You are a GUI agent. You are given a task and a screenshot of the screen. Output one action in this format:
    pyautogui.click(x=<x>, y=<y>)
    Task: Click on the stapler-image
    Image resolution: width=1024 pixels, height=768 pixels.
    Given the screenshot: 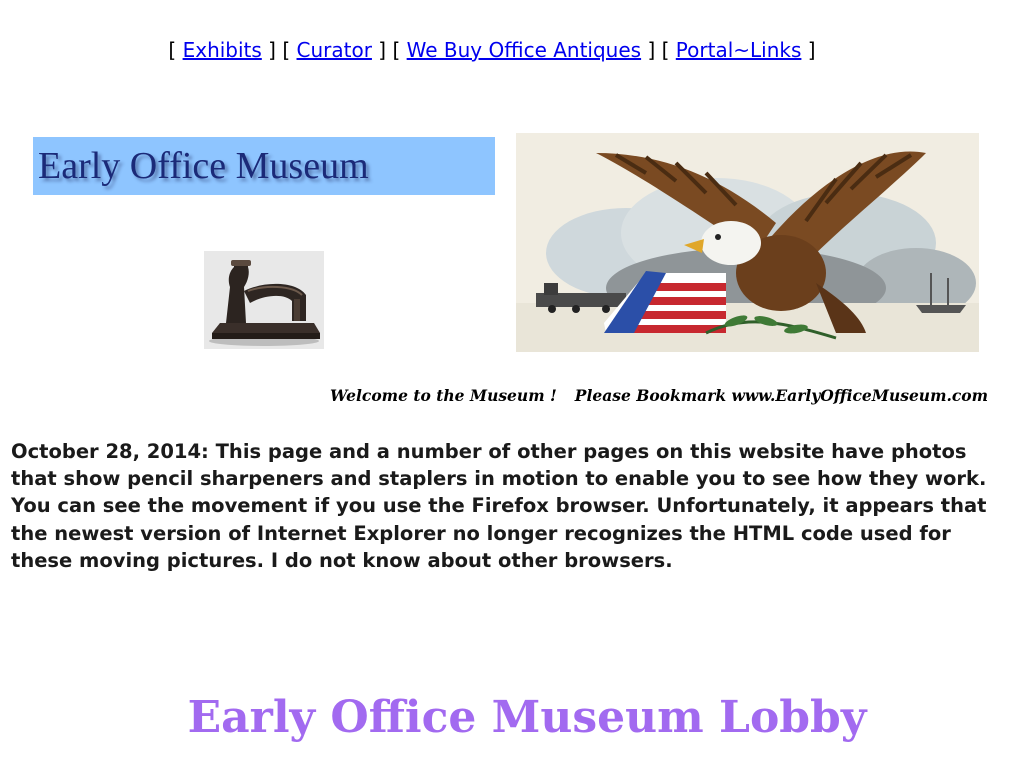 What is the action you would take?
    pyautogui.click(x=264, y=300)
    